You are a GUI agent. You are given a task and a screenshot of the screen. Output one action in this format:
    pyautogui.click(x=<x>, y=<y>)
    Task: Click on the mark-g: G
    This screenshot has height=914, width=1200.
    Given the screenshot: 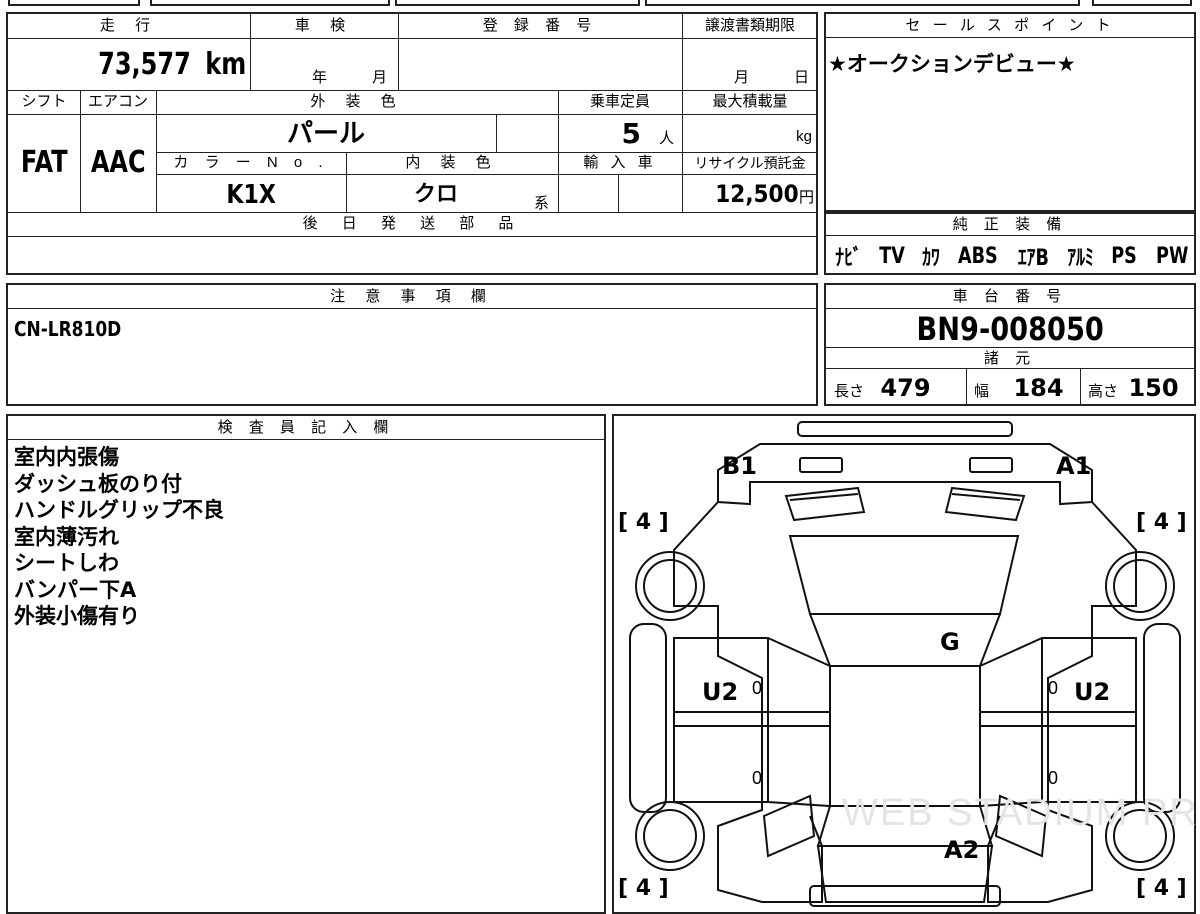 What is the action you would take?
    pyautogui.click(x=950, y=642)
    